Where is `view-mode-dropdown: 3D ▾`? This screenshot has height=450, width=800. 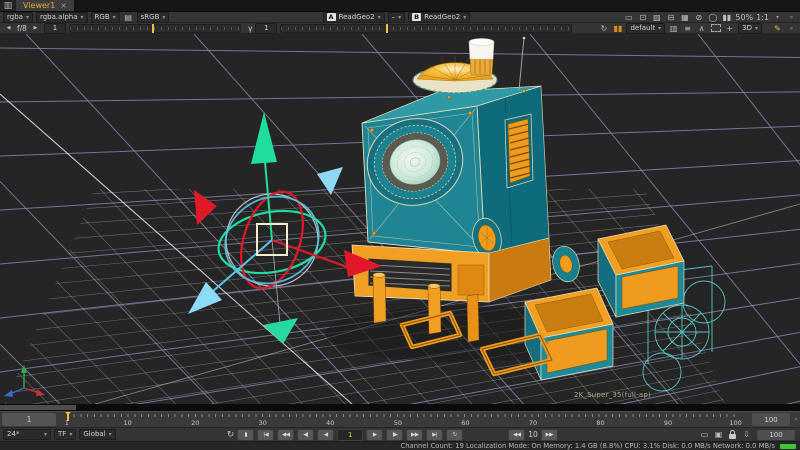
view-mode-dropdown: 3D ▾ is located at coordinates (750, 28).